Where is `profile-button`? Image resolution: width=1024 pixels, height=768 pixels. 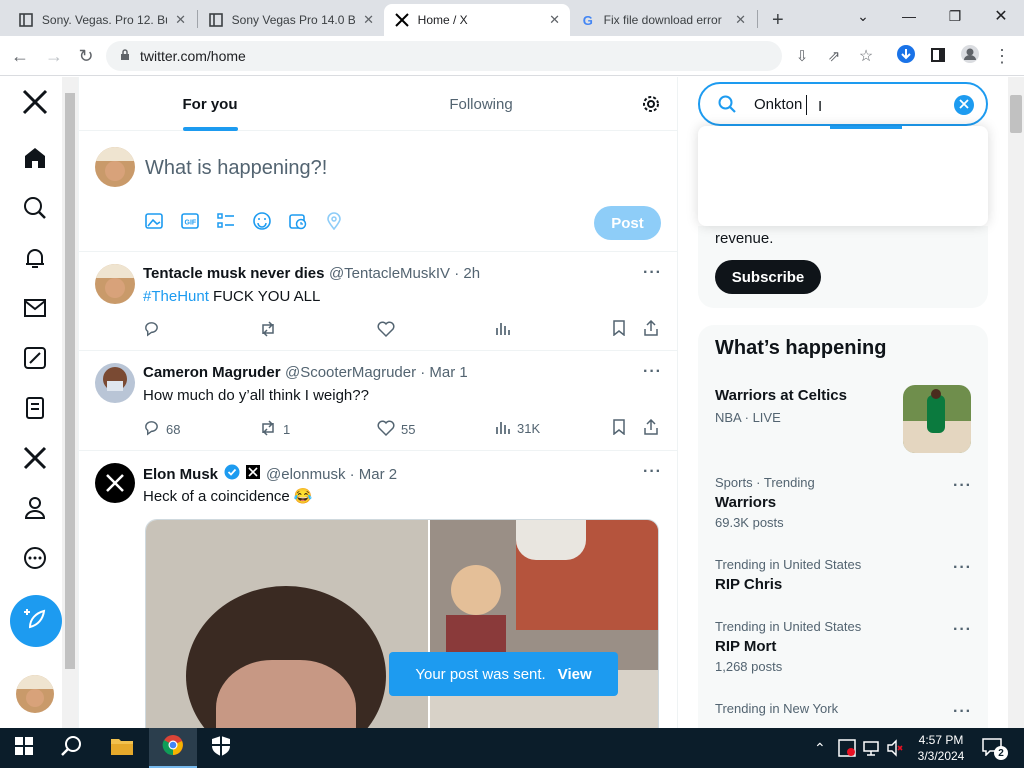
profile-button is located at coordinates (970, 56).